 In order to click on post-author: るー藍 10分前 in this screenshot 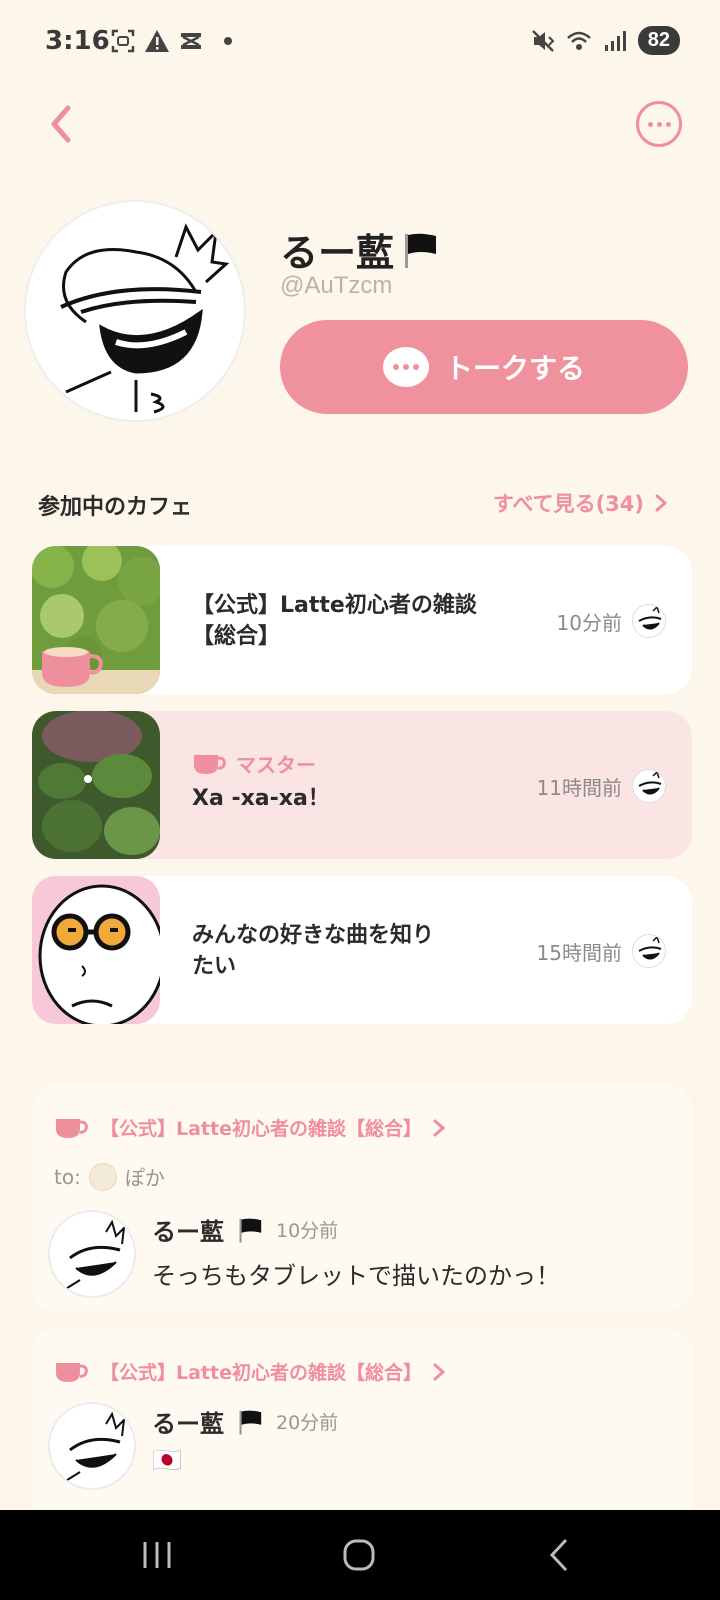, I will do `click(245, 1229)`.